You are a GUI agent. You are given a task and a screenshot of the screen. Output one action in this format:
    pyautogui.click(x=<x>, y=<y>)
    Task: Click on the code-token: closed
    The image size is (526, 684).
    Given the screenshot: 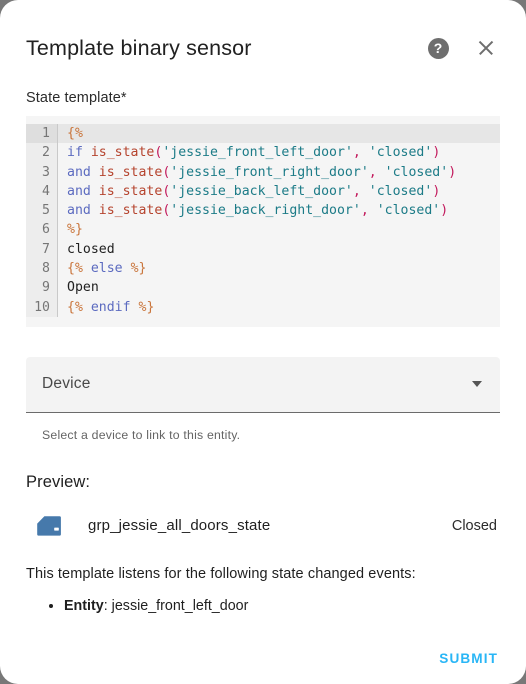 What is the action you would take?
    pyautogui.click(x=91, y=249)
    